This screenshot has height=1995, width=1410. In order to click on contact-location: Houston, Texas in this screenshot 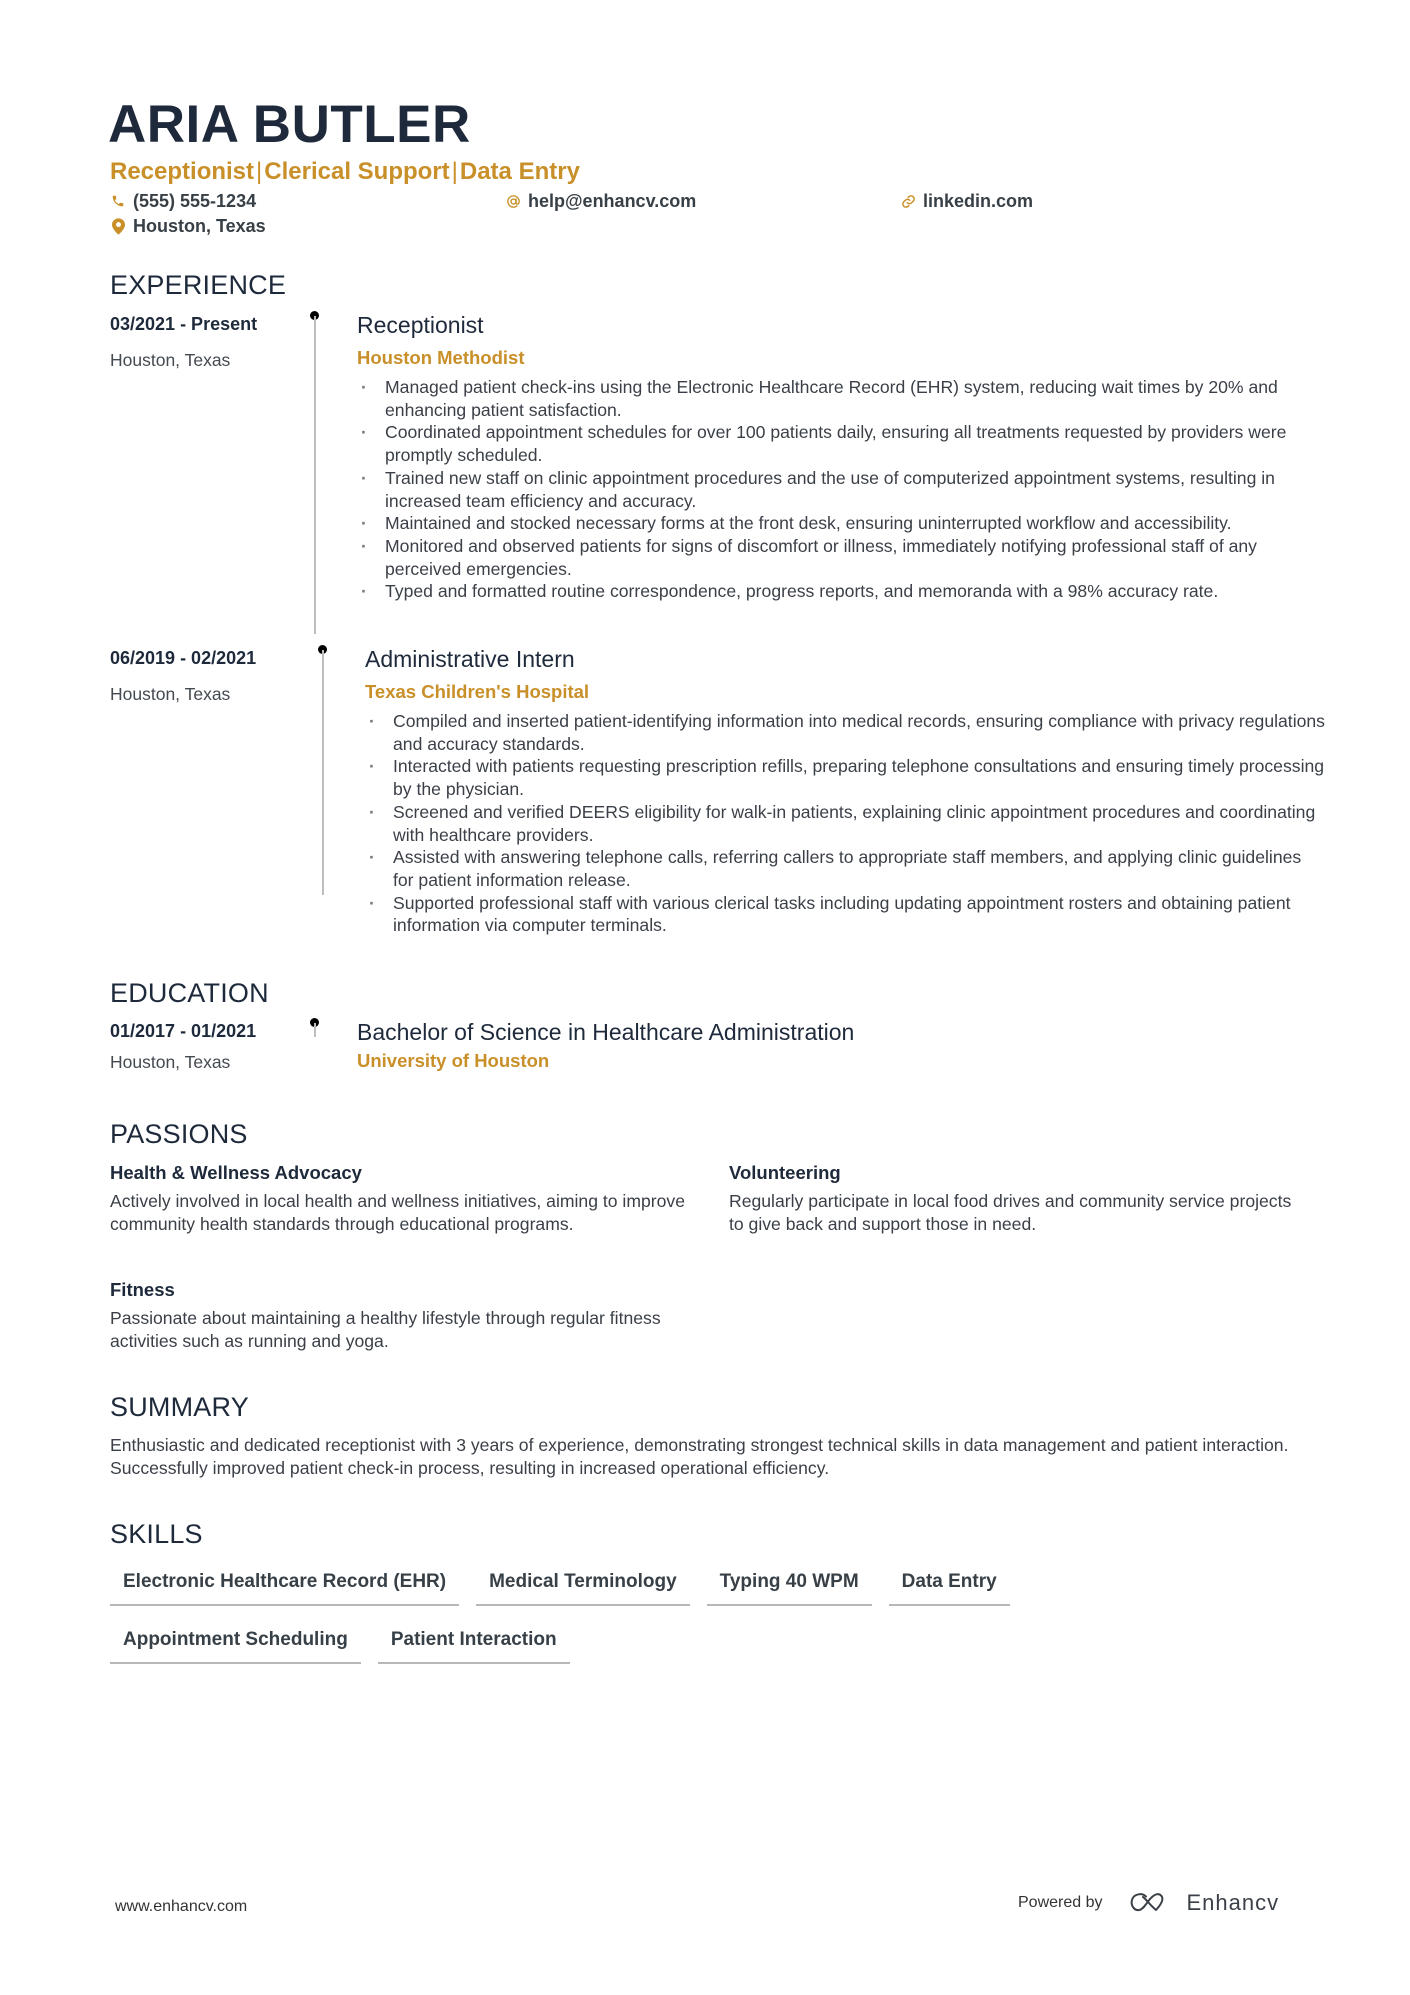, I will do `click(188, 226)`.